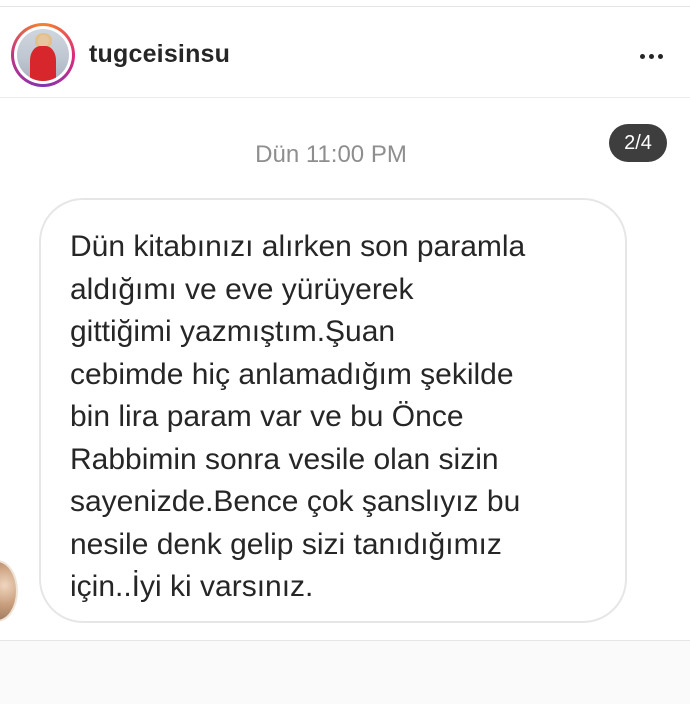  I want to click on message-timestamp: Dün 11:00 PM, so click(331, 154).